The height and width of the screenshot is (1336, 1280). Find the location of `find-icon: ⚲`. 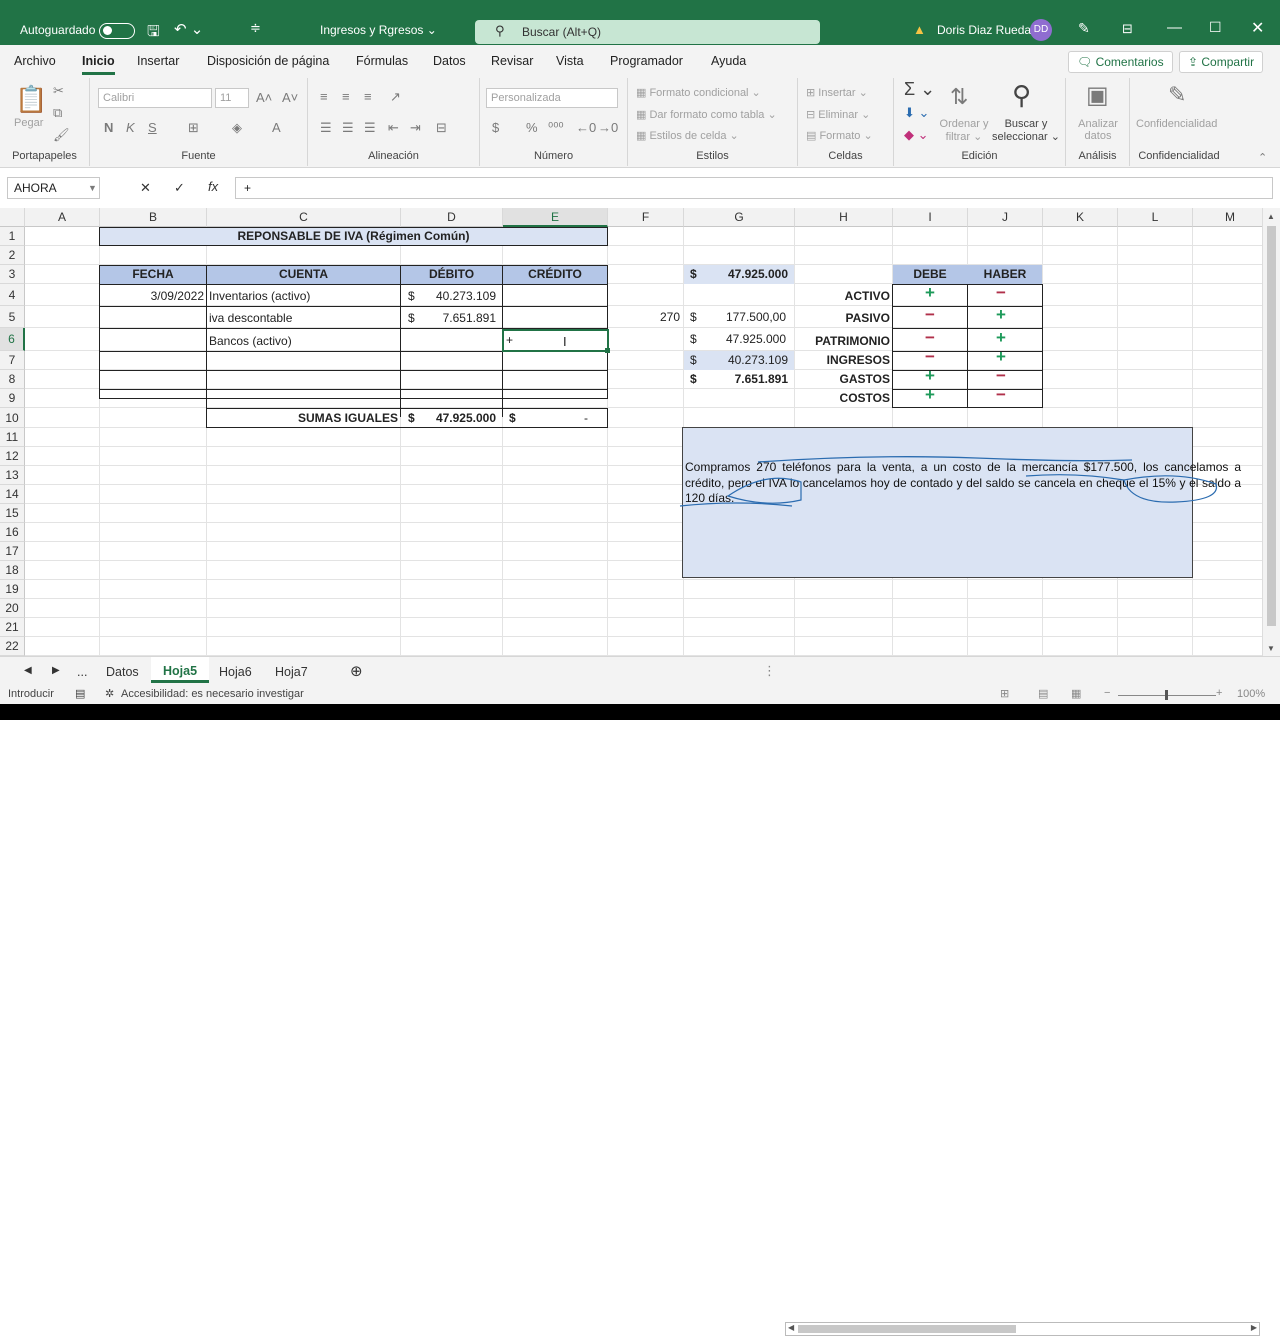

find-icon: ⚲ is located at coordinates (1021, 95).